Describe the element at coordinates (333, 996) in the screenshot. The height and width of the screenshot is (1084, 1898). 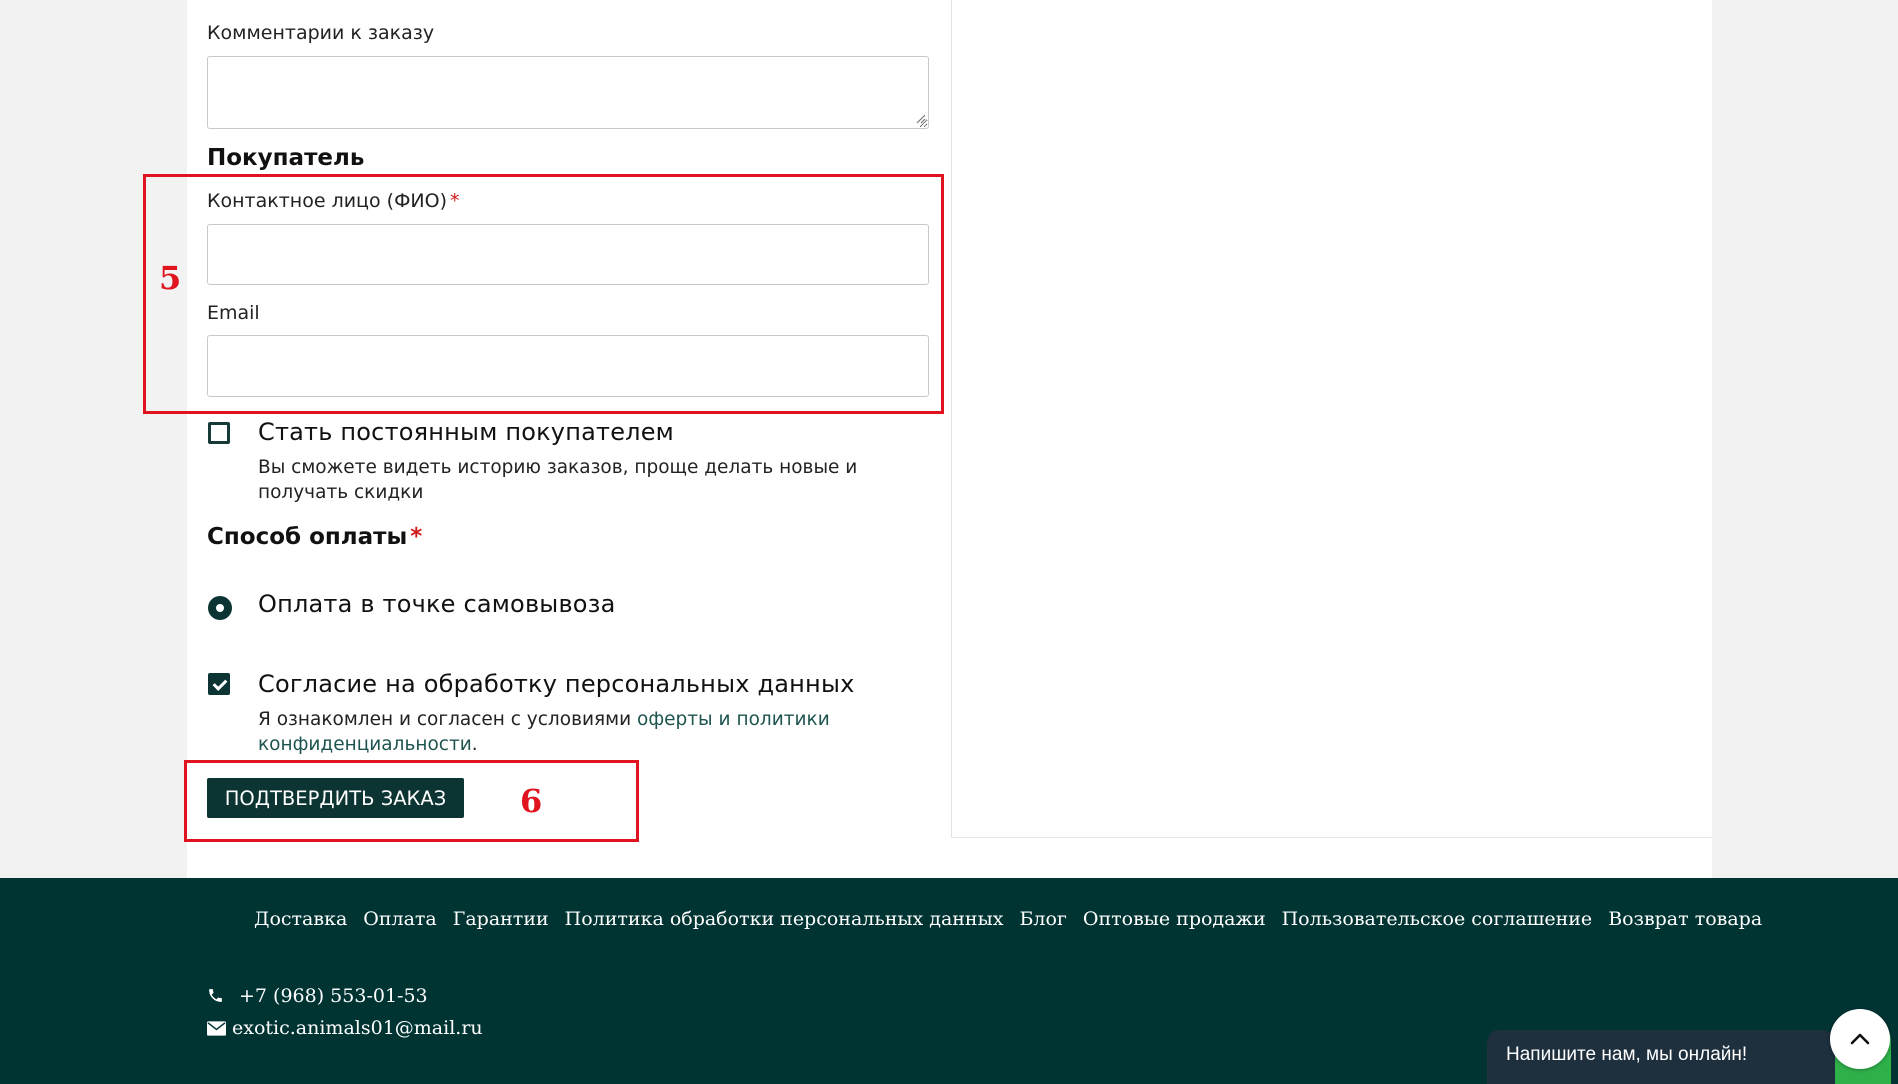
I see `footer-phone: +7 (968) 553-01-53` at that location.